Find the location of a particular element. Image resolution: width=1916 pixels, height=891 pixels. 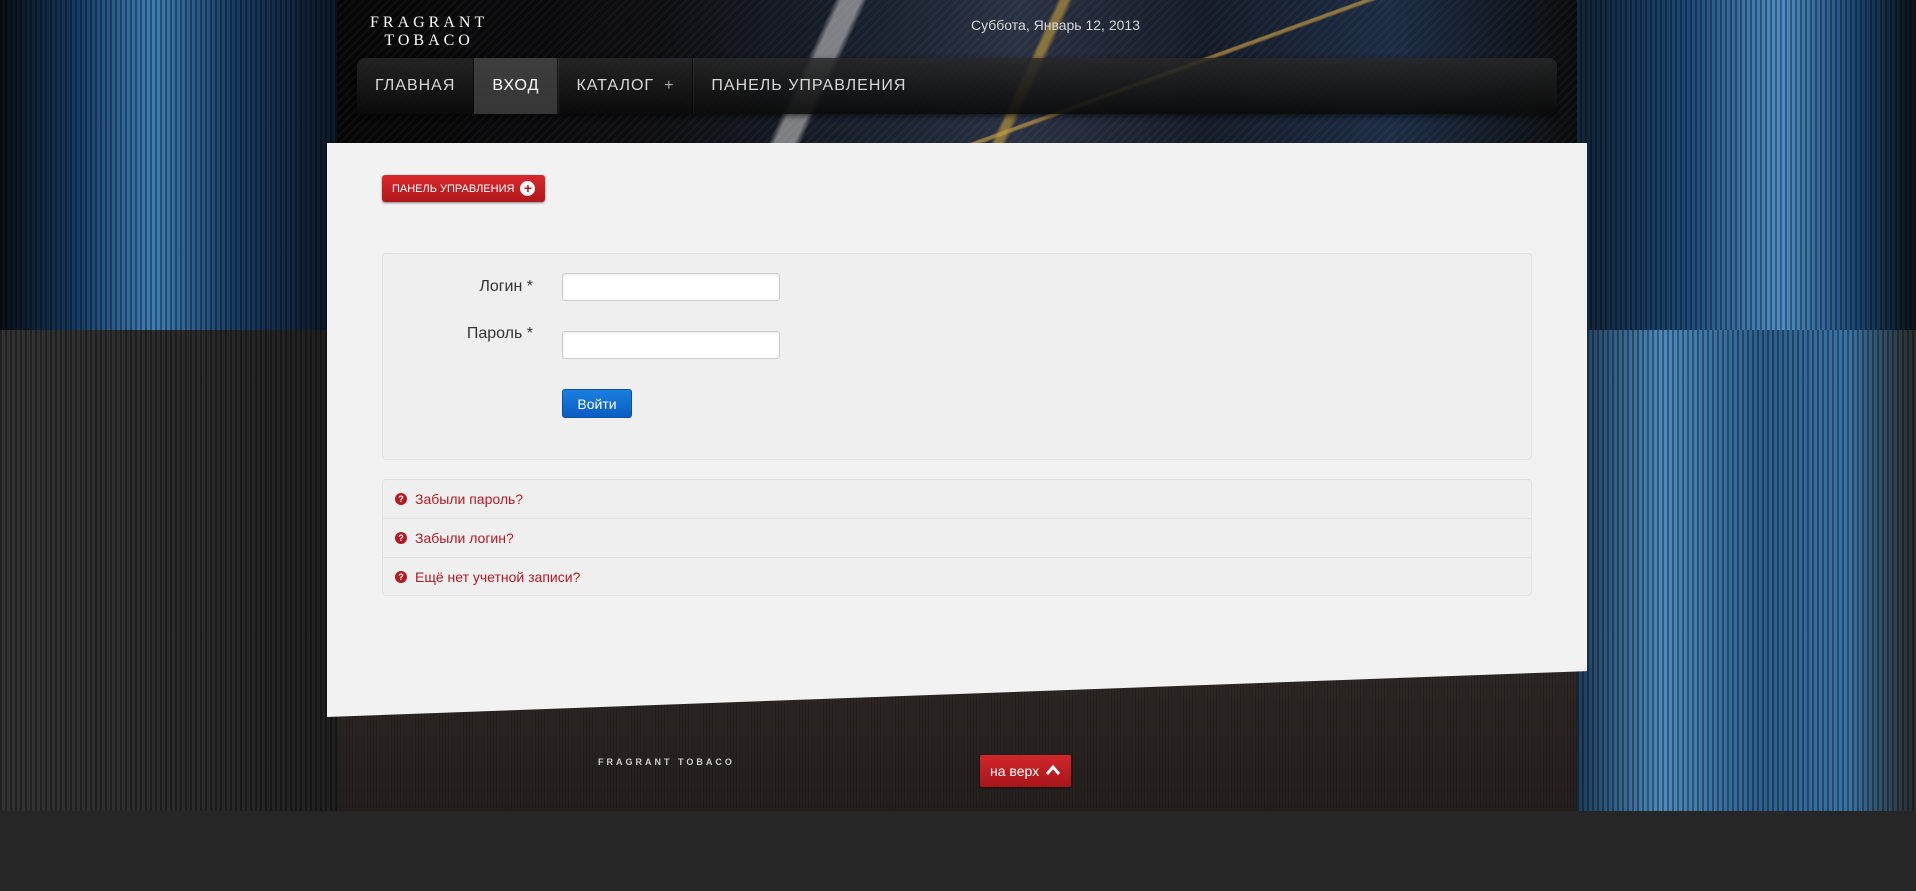

login-label: Логин * is located at coordinates (506, 286).